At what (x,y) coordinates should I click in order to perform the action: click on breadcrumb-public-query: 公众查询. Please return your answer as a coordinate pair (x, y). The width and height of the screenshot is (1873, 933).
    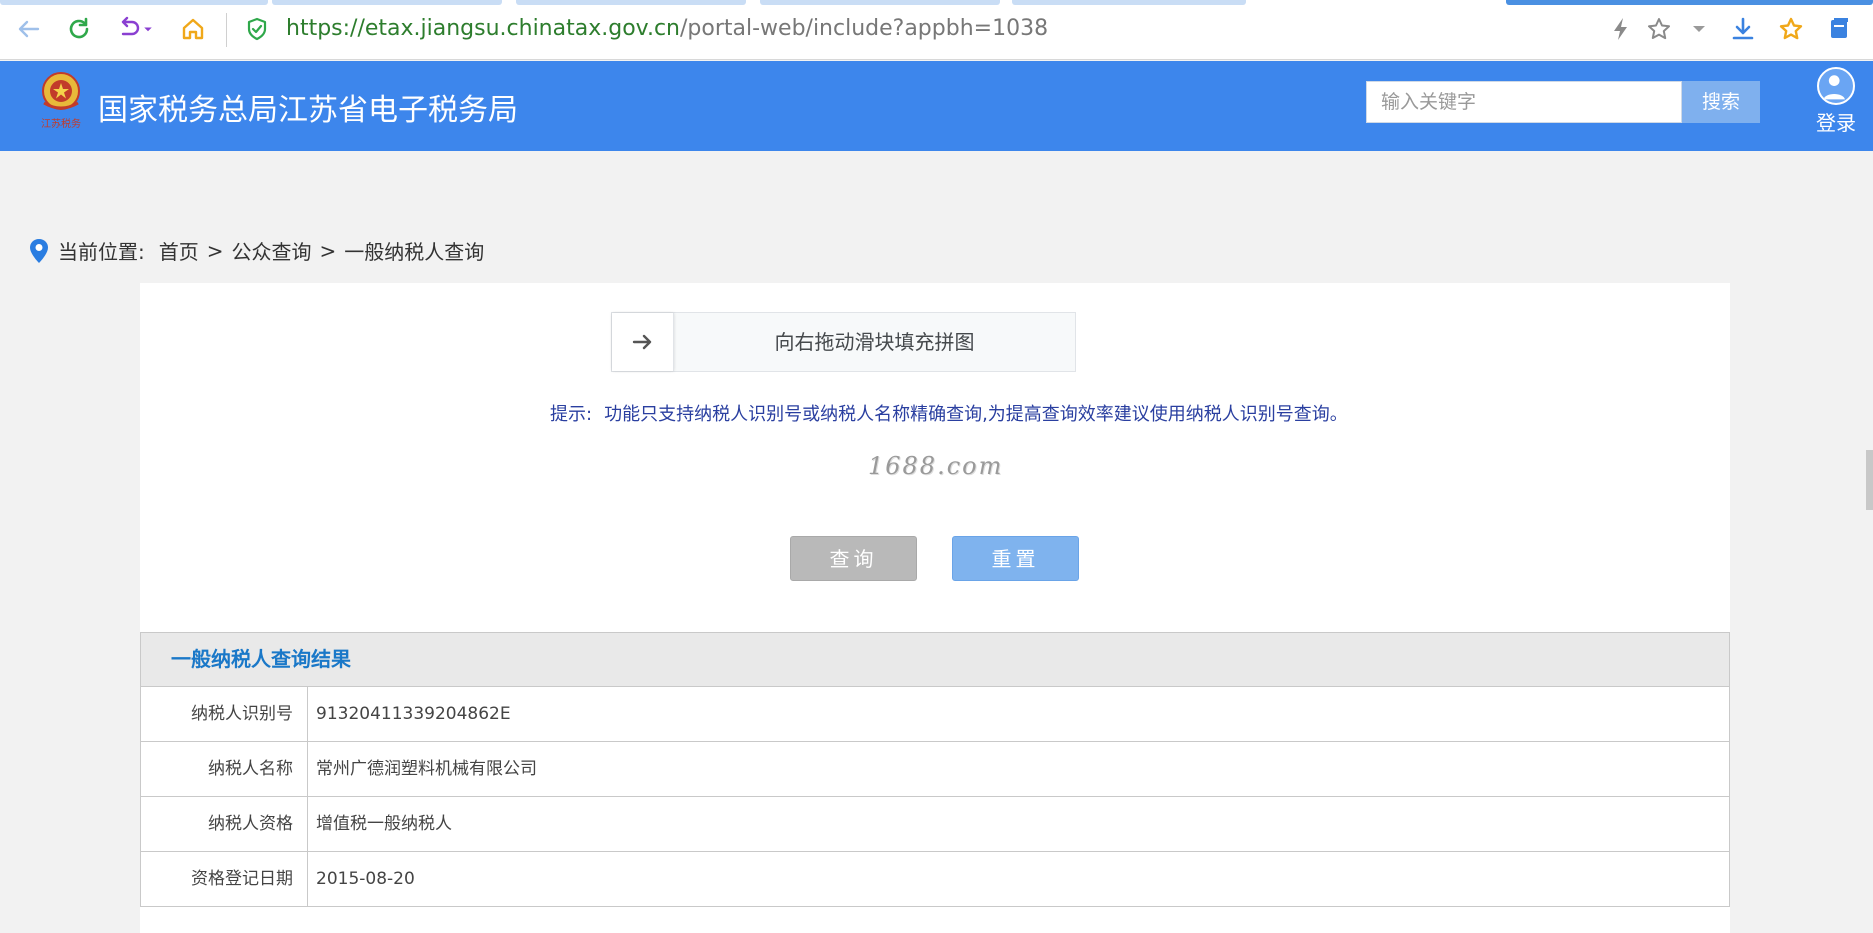
    Looking at the image, I should click on (272, 250).